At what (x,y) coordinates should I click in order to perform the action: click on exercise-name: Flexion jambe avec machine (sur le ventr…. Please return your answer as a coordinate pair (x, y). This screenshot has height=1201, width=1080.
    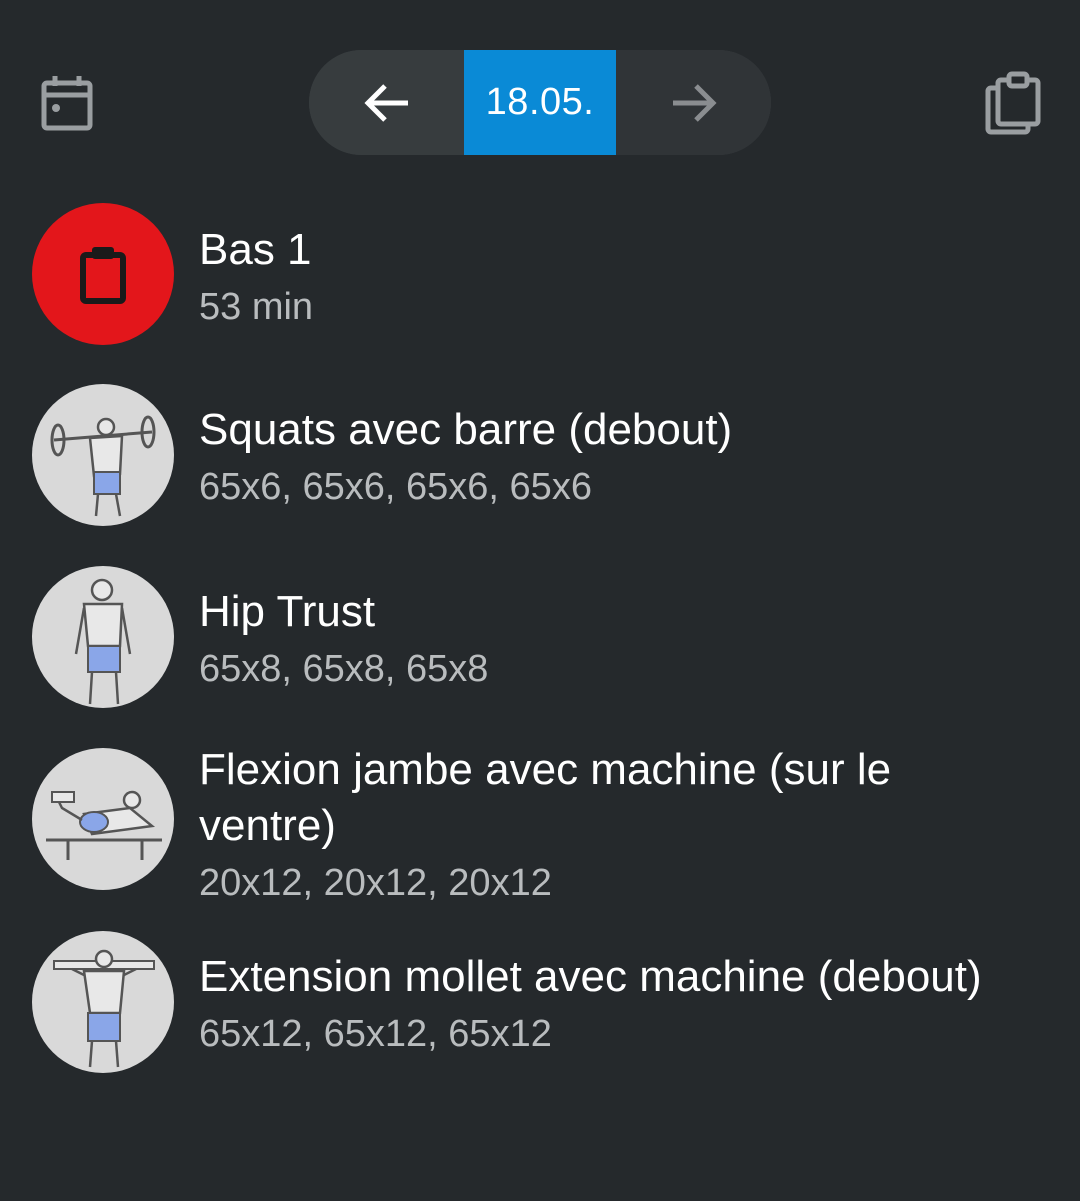
    Looking at the image, I should click on (545, 797).